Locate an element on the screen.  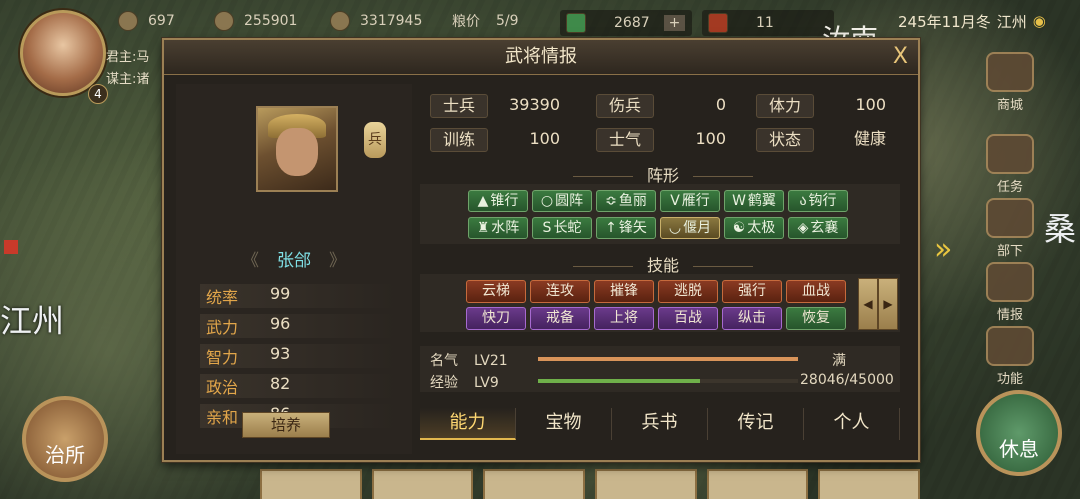
formation-3: V 雁行 is located at coordinates (690, 201).